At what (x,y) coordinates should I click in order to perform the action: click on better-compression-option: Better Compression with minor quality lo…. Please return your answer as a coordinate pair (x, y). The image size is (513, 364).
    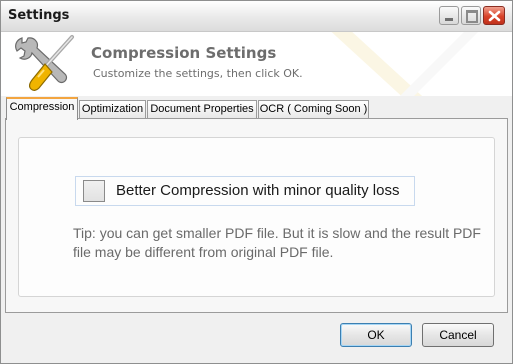
    Looking at the image, I should click on (245, 191).